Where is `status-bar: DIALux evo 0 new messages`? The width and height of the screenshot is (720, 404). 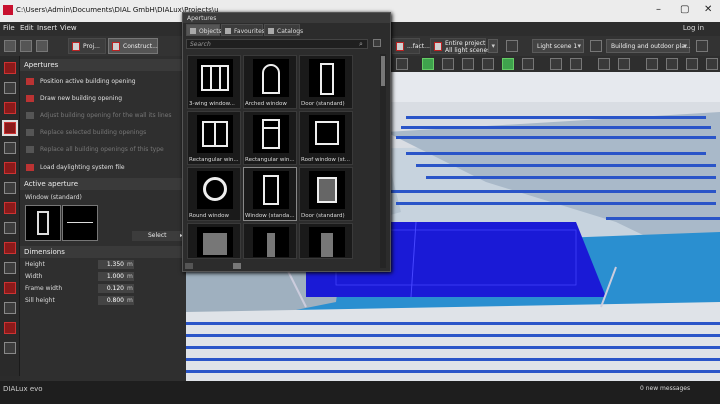 status-bar: DIALux evo 0 new messages is located at coordinates (360, 392).